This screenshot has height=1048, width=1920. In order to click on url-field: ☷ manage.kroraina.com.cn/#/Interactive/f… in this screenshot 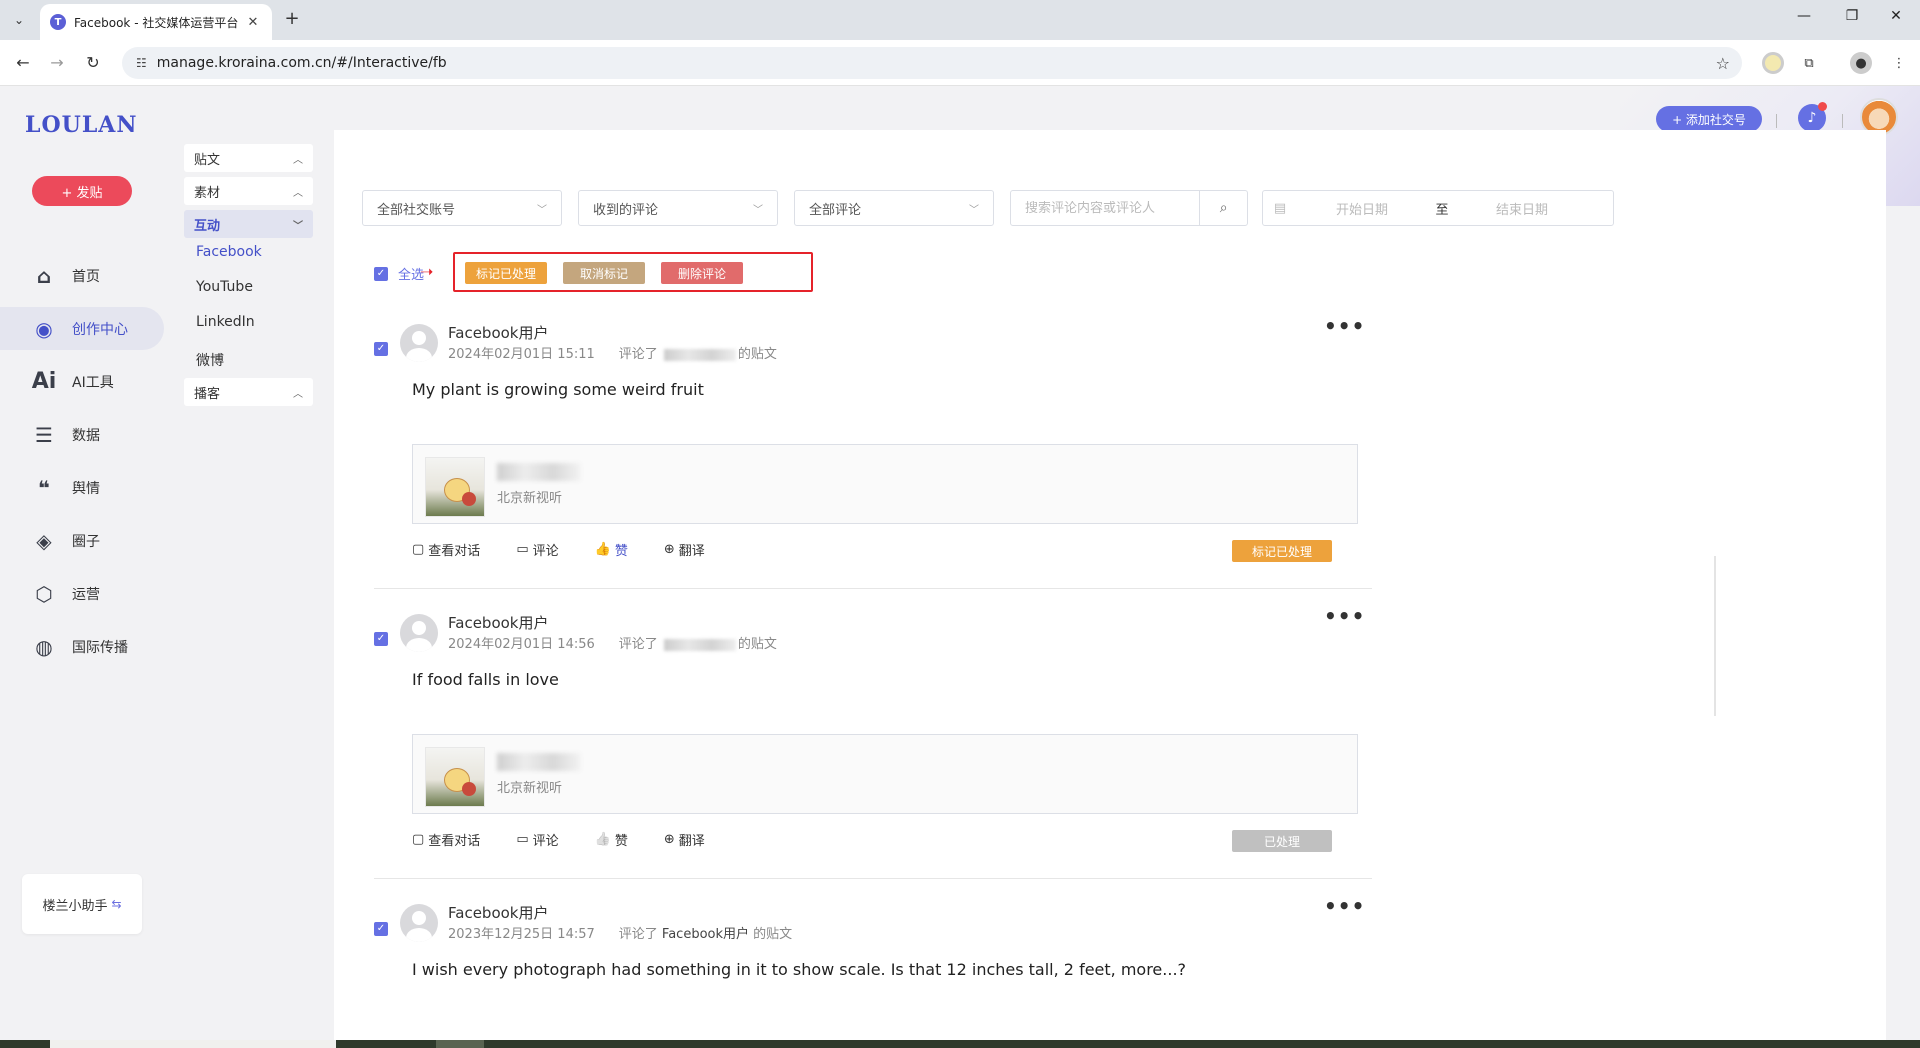, I will do `click(932, 63)`.